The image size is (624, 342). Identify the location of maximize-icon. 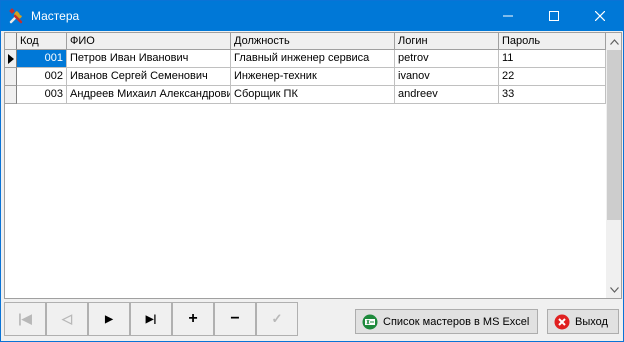
(554, 16).